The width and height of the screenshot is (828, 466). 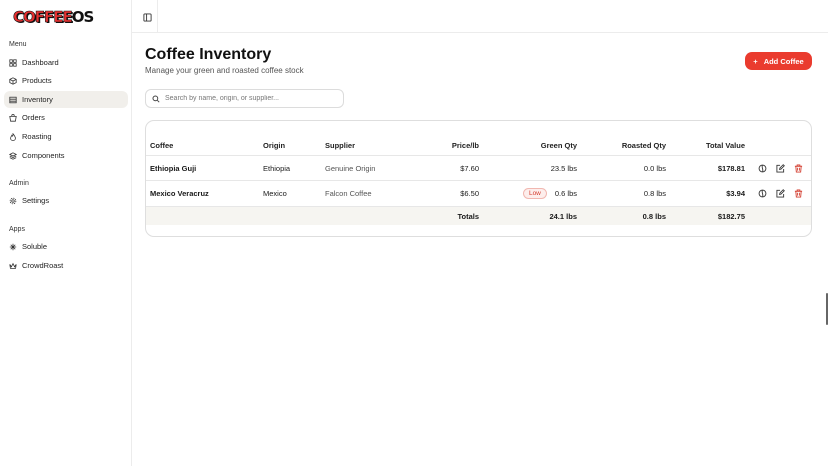 What do you see at coordinates (654, 193) in the screenshot?
I see `cell-roasted-qty: 0.8 lbs` at bounding box center [654, 193].